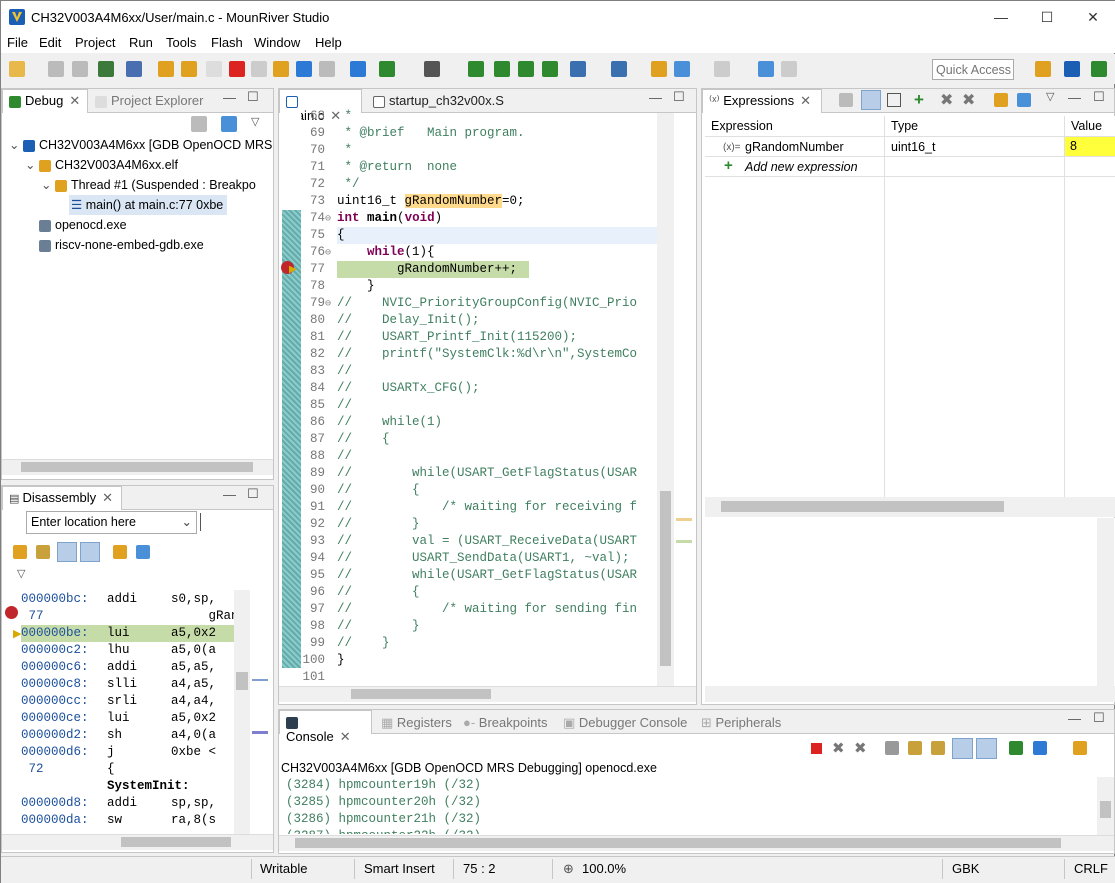  Describe the element at coordinates (128, 616) in the screenshot. I see `disassembly-row: 77 gRandomN` at that location.